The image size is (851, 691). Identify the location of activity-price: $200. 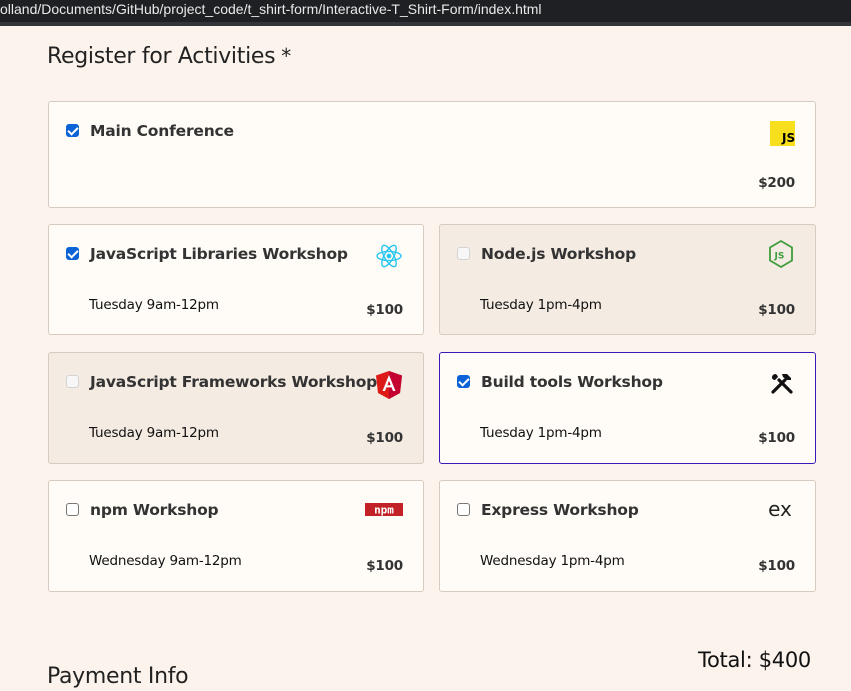
(776, 183).